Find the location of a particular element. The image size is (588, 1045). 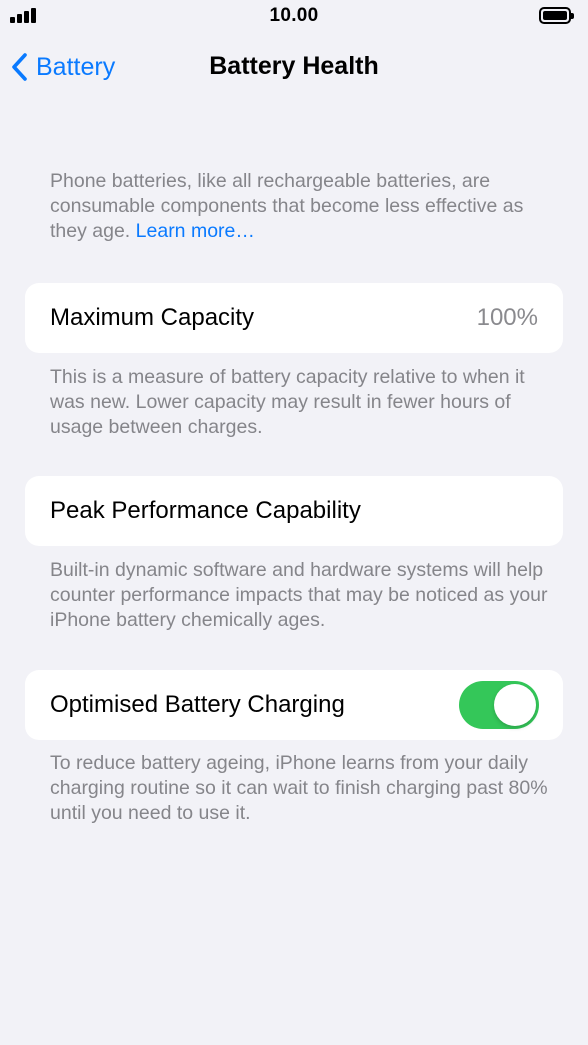

status-bar: 10.00 is located at coordinates (294, 17).